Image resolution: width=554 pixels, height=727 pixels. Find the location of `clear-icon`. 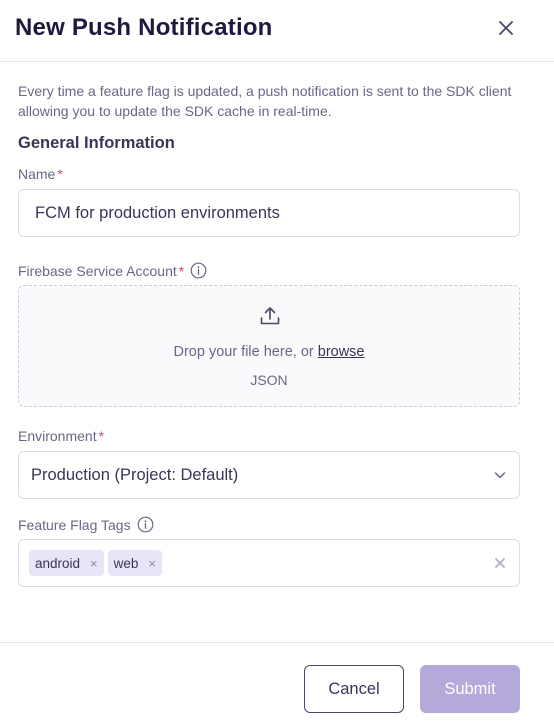

clear-icon is located at coordinates (500, 563).